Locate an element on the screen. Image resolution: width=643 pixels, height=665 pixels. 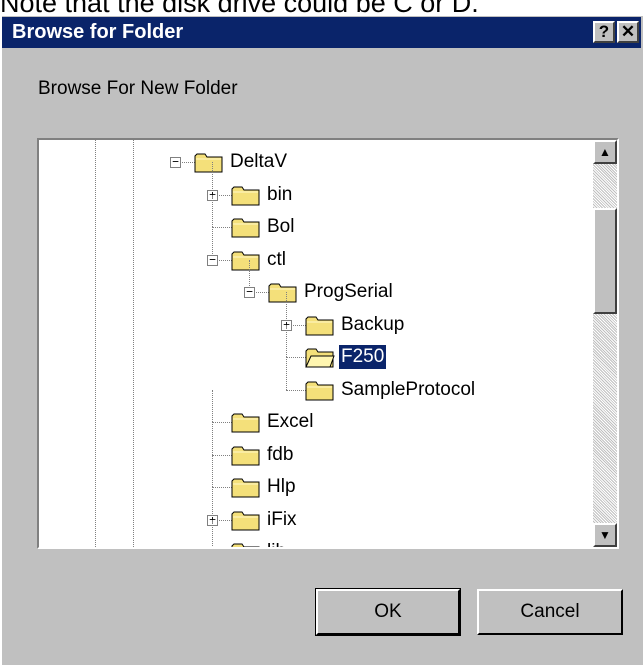
tree-item-label: F250 is located at coordinates (362, 357).